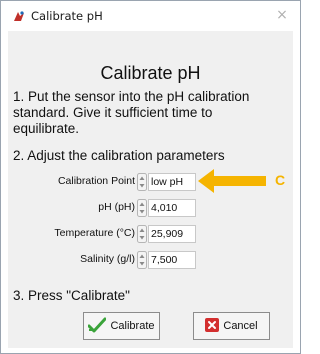  I want to click on checkmark-icon, so click(97, 326).